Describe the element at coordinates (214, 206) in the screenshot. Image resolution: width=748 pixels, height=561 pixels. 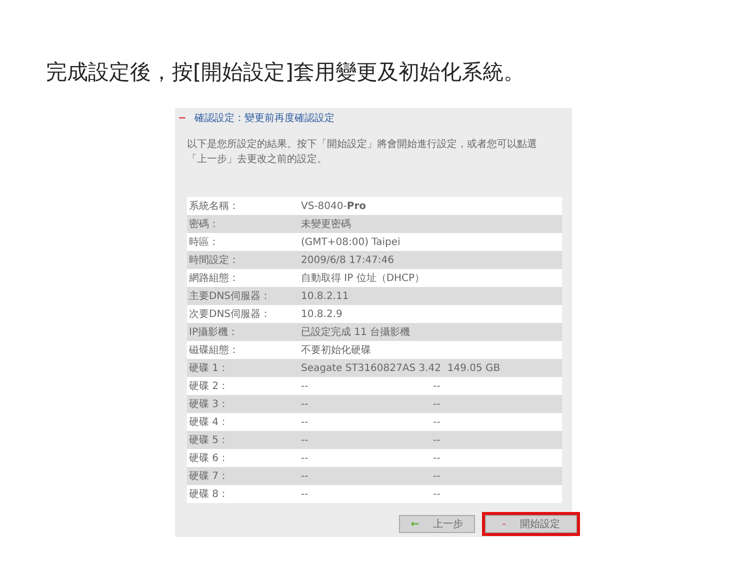
I see `row-label: 系統名稱：` at that location.